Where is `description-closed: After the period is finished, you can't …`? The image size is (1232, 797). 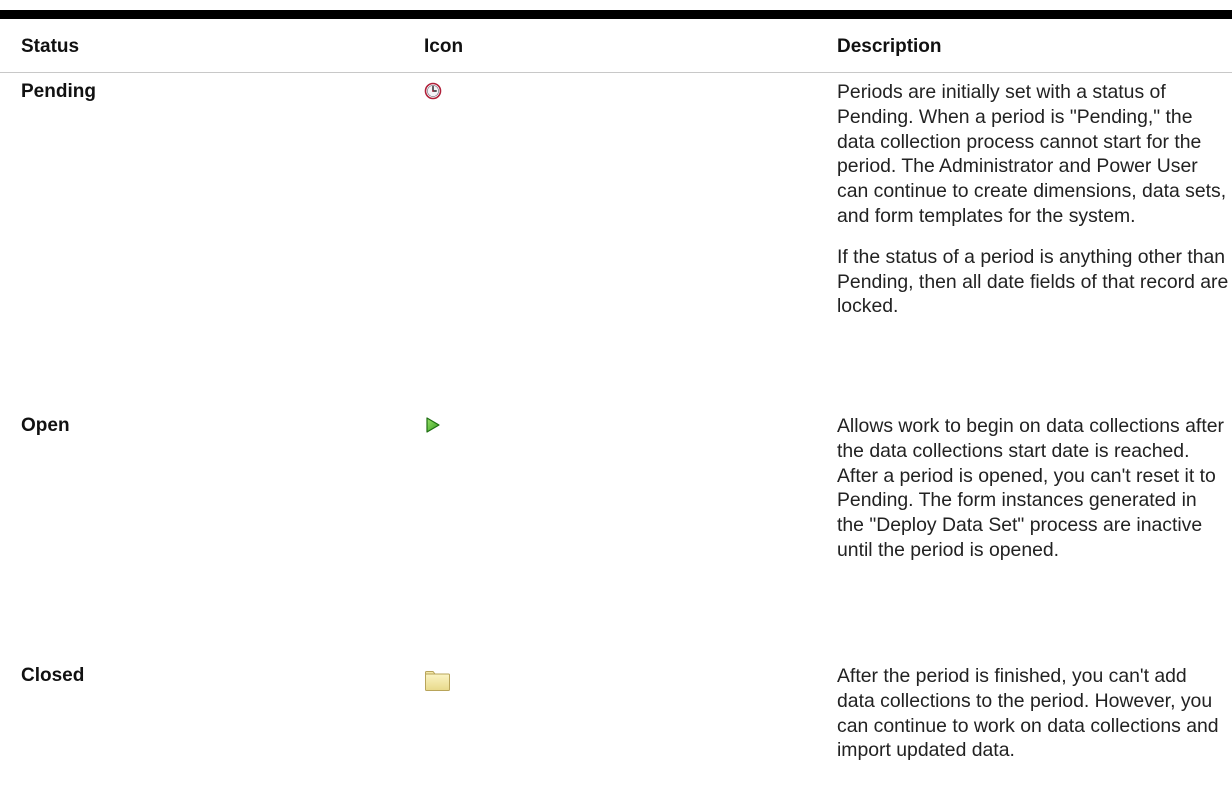 description-closed: After the period is finished, you can't … is located at coordinates (1033, 721).